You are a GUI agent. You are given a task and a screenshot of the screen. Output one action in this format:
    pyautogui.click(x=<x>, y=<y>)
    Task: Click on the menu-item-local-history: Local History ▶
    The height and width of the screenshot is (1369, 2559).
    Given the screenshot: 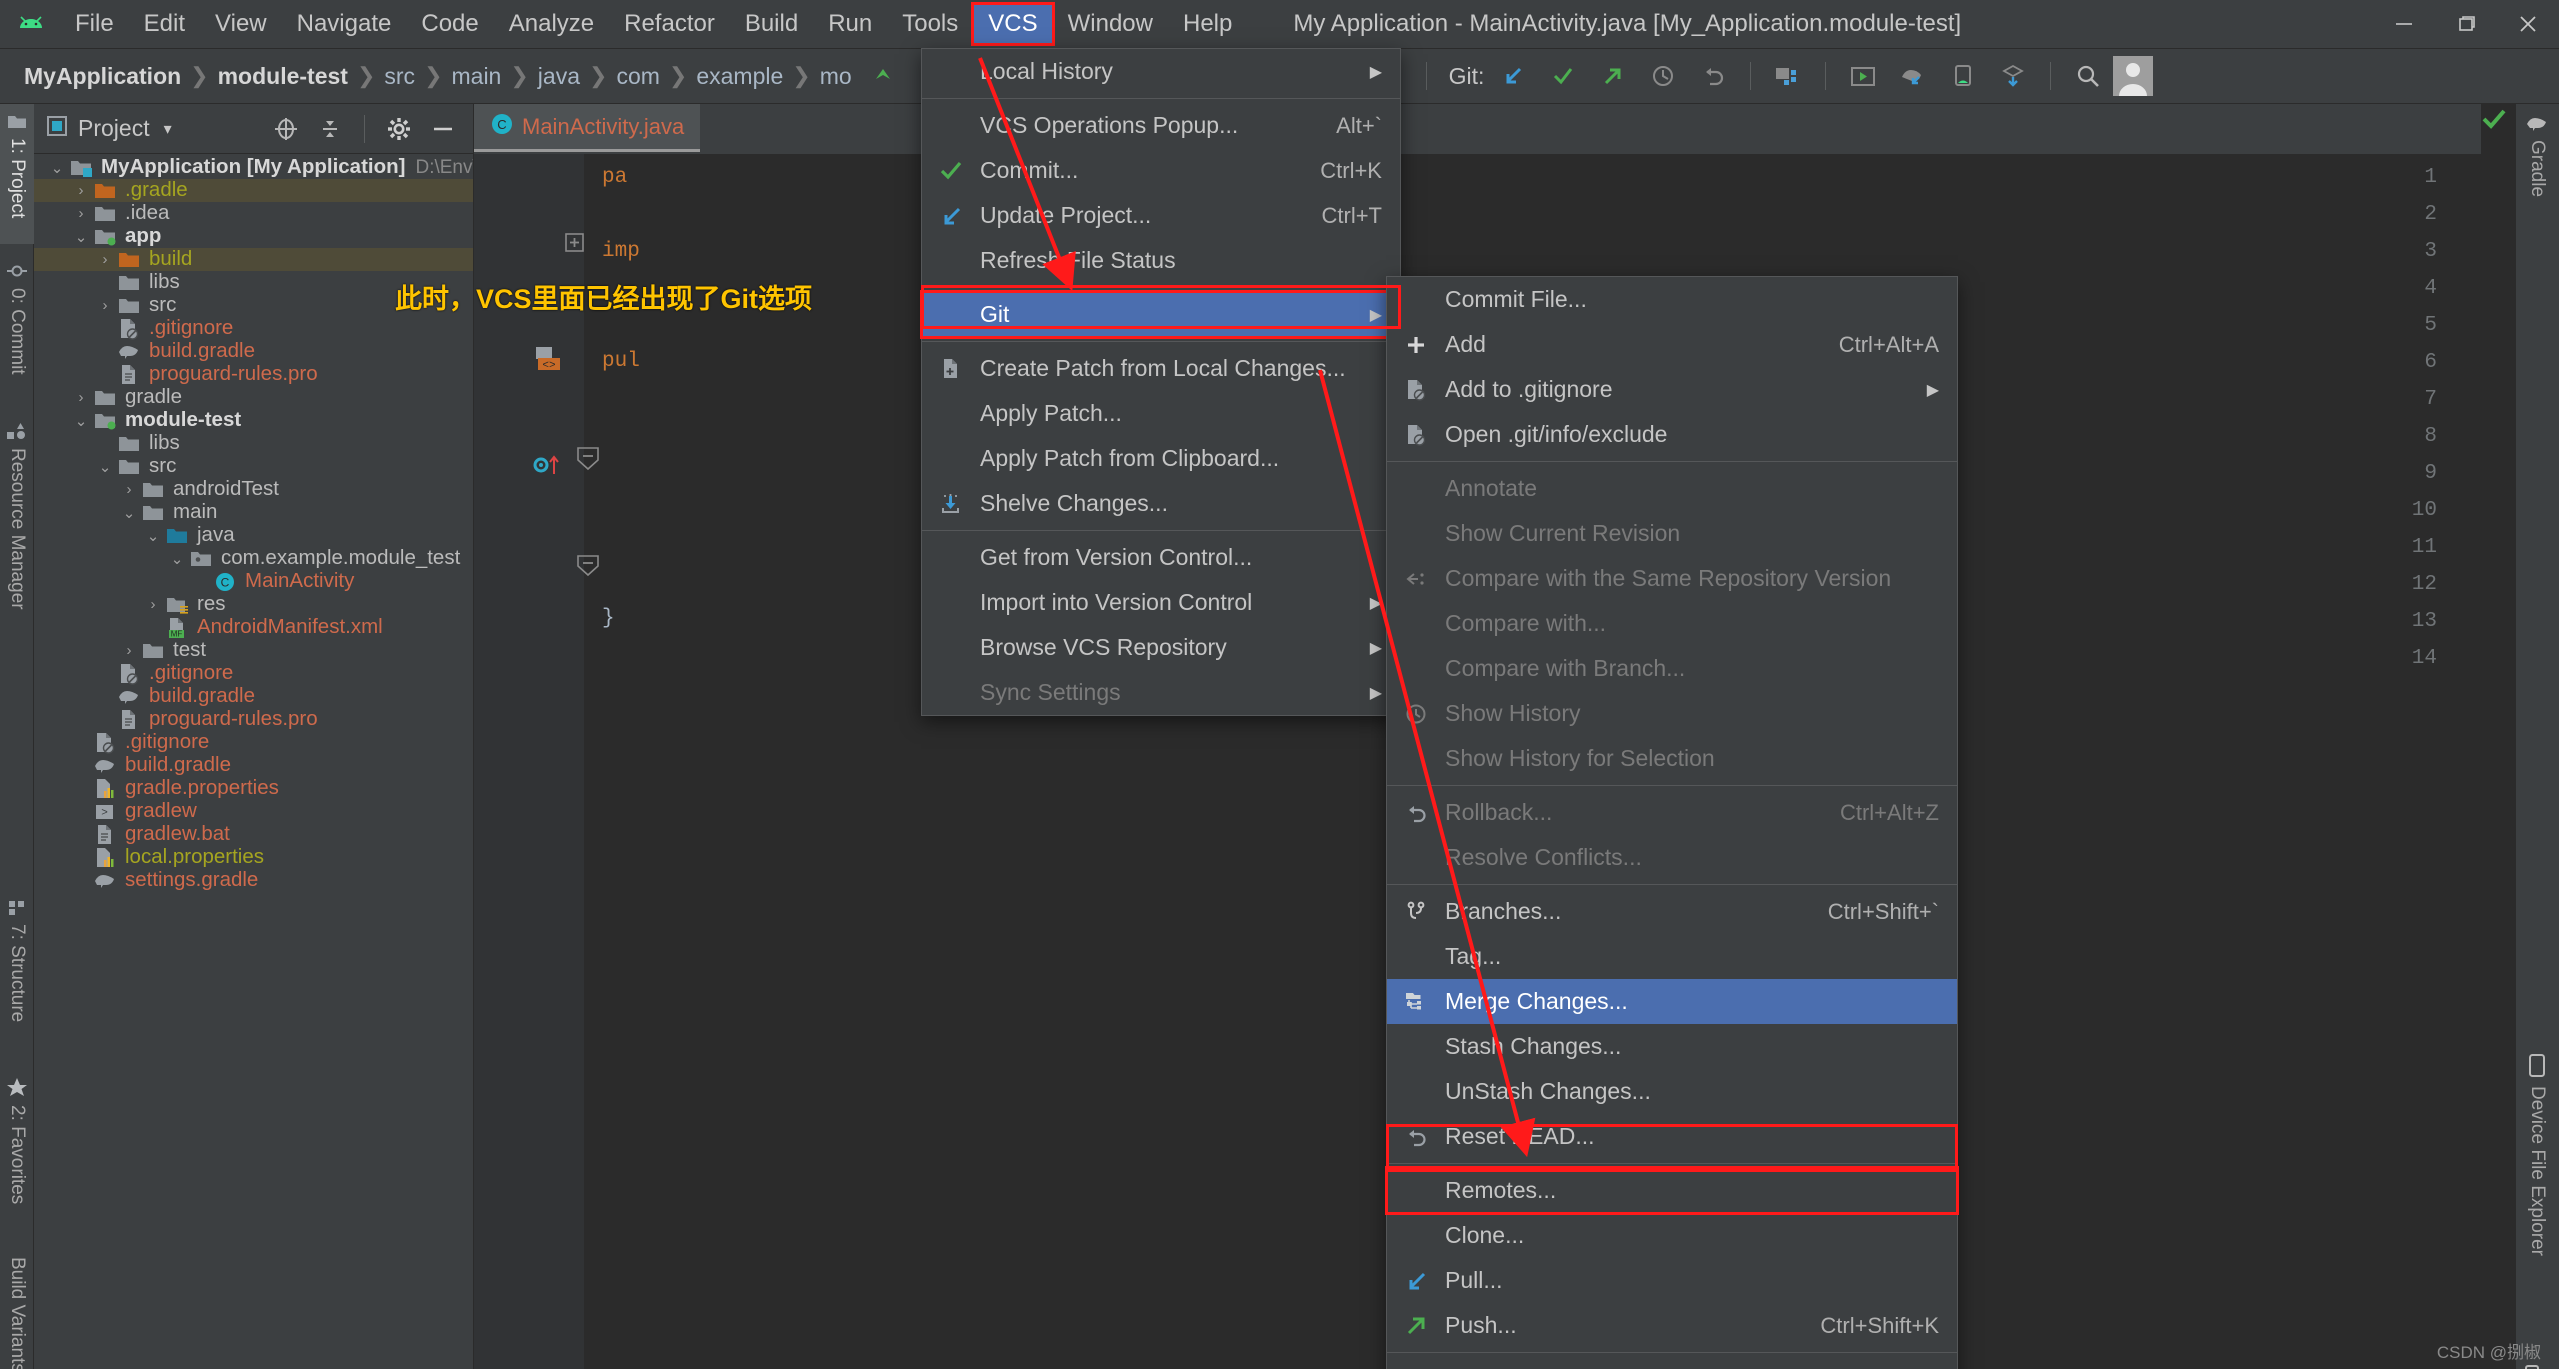 What is the action you would take?
    pyautogui.click(x=1161, y=71)
    